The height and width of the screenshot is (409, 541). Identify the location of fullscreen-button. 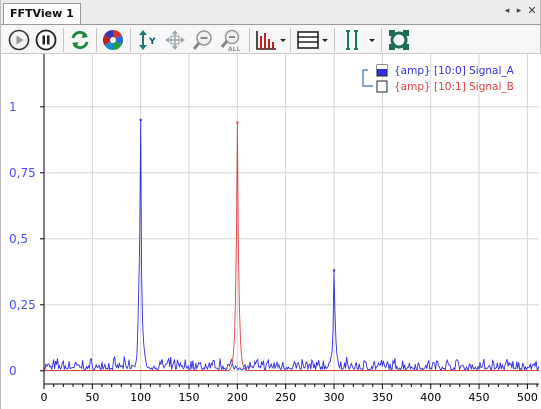
(399, 40).